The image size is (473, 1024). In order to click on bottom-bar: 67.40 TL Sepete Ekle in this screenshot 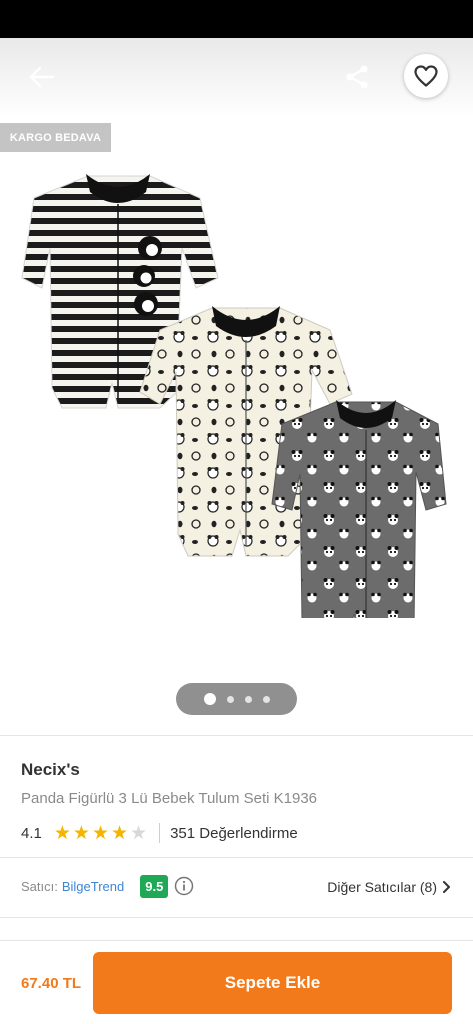, I will do `click(236, 982)`.